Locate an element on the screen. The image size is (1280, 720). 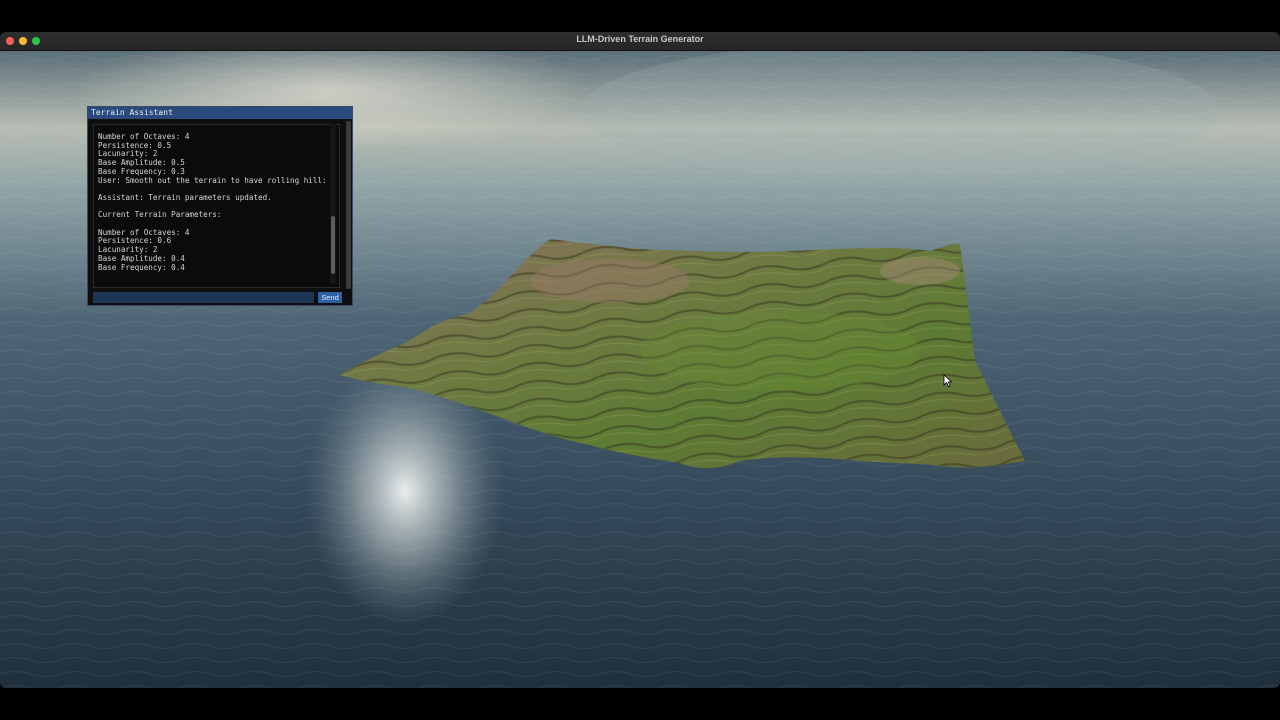
panel-scrollbar is located at coordinates (348, 205).